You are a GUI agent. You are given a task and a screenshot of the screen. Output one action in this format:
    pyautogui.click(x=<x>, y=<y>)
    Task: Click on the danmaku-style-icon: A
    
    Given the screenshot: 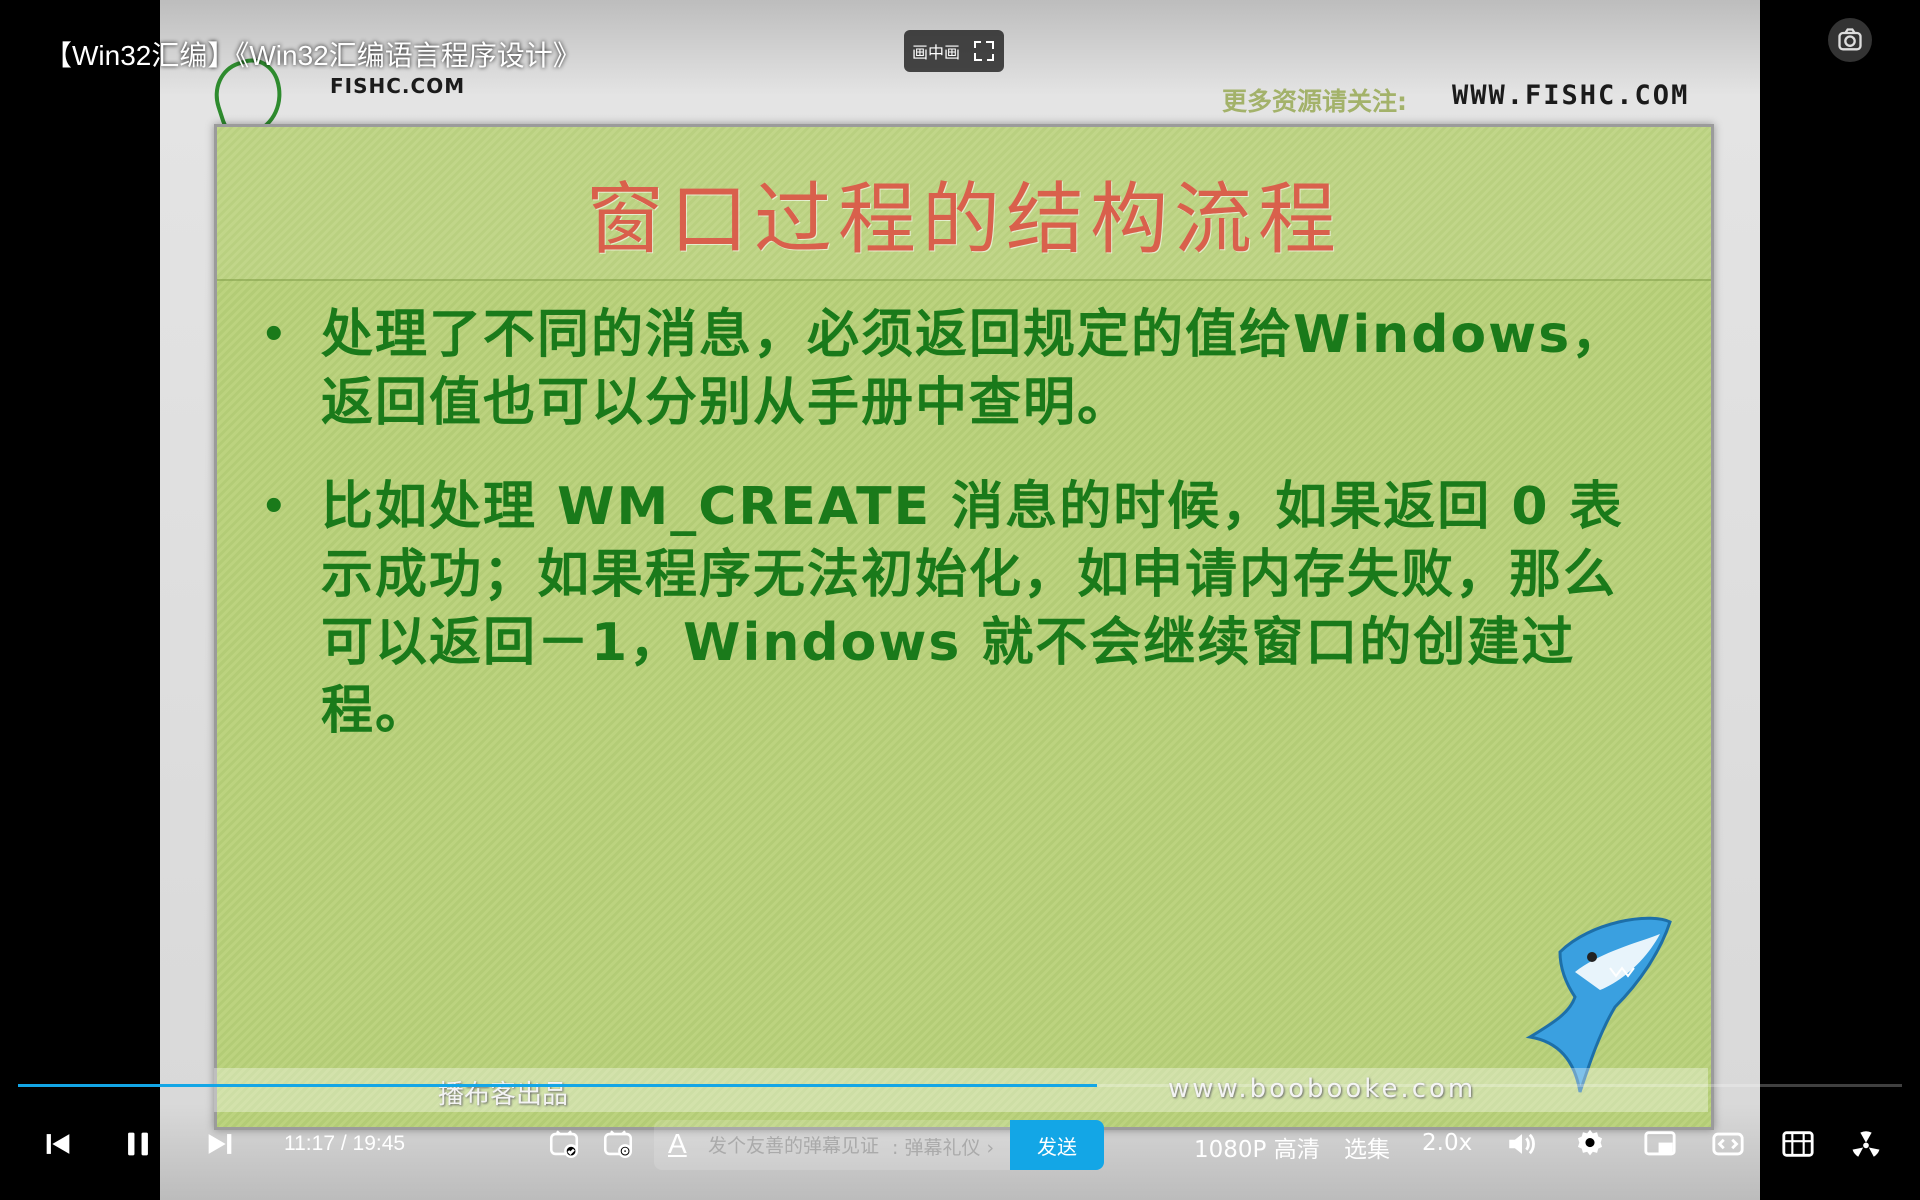 What is the action you would take?
    pyautogui.click(x=683, y=1145)
    